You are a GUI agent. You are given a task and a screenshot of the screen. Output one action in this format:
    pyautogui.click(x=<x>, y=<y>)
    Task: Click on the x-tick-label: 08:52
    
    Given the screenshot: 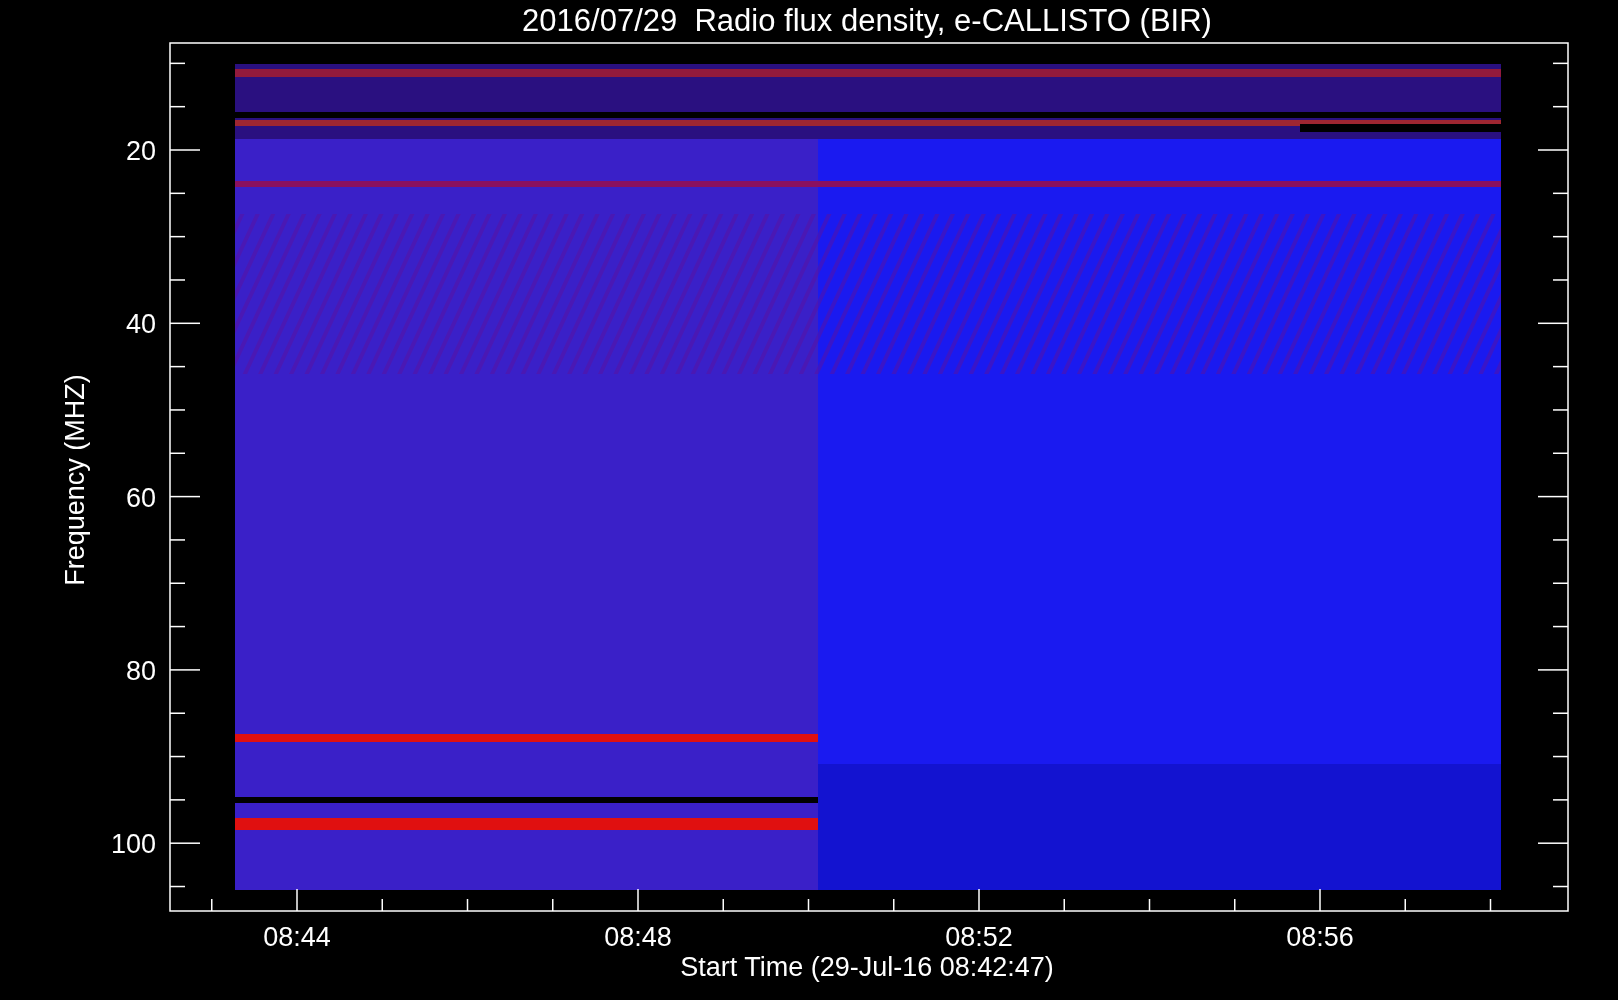 What is the action you would take?
    pyautogui.click(x=979, y=937)
    